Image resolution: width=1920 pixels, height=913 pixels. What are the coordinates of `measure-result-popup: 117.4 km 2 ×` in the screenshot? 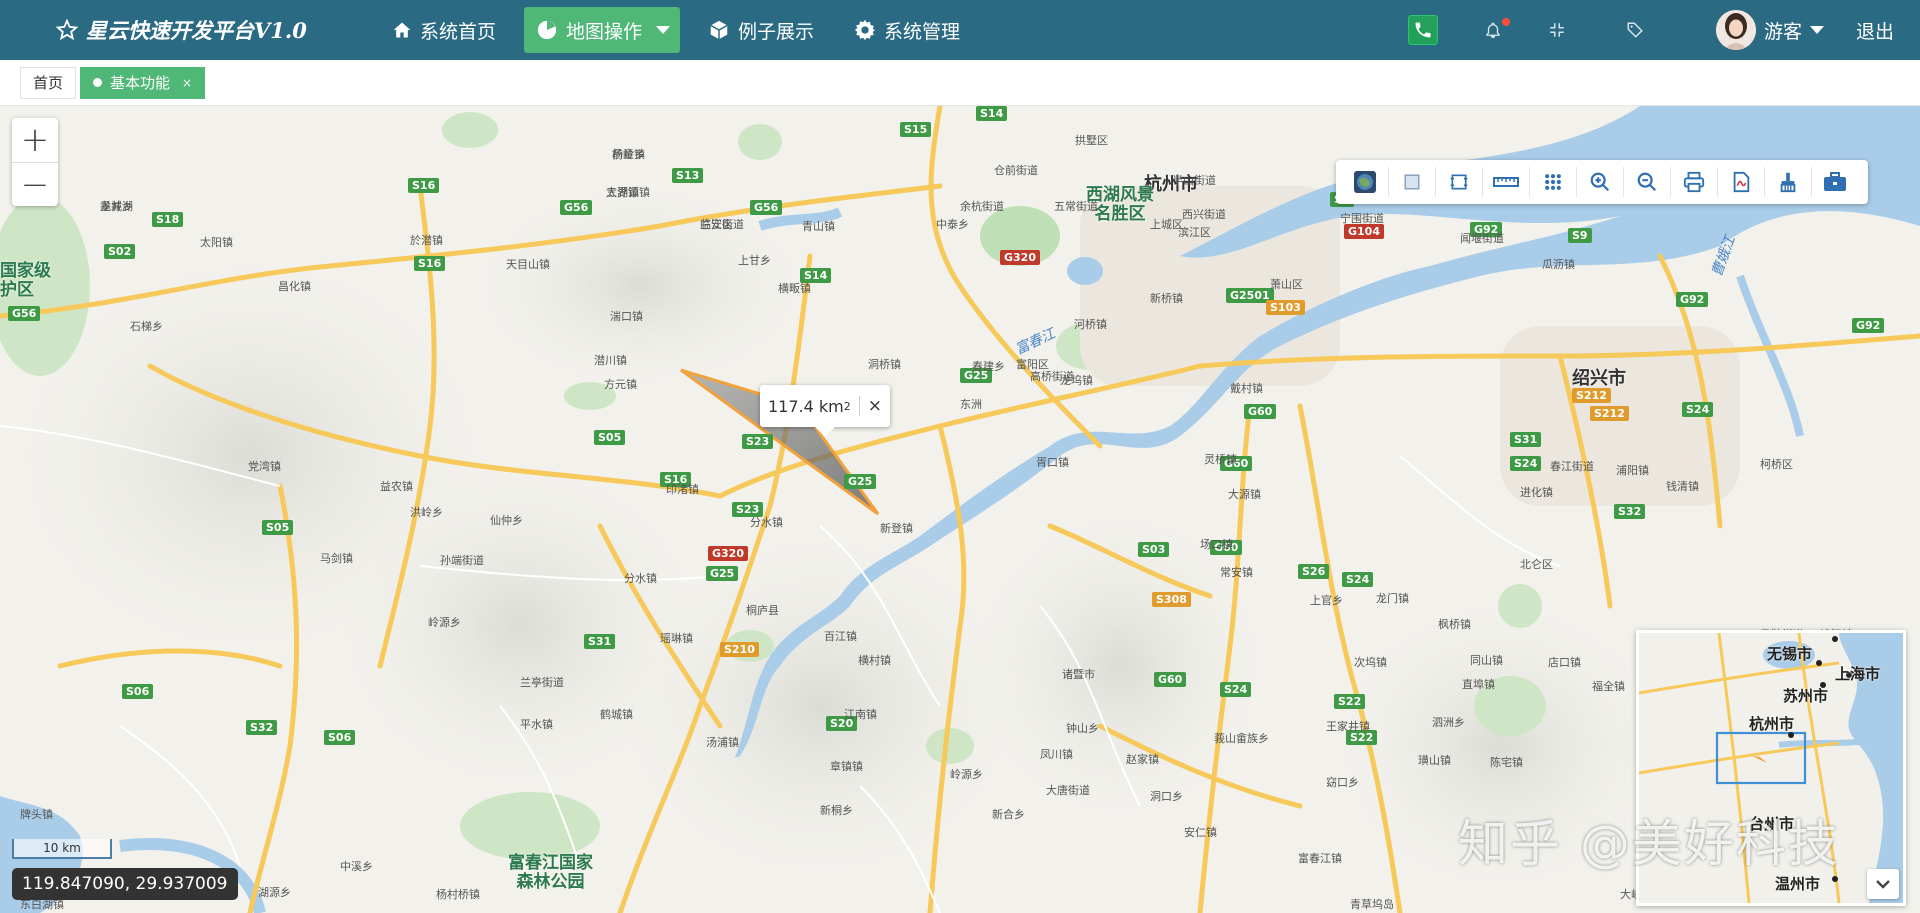 It's located at (825, 411).